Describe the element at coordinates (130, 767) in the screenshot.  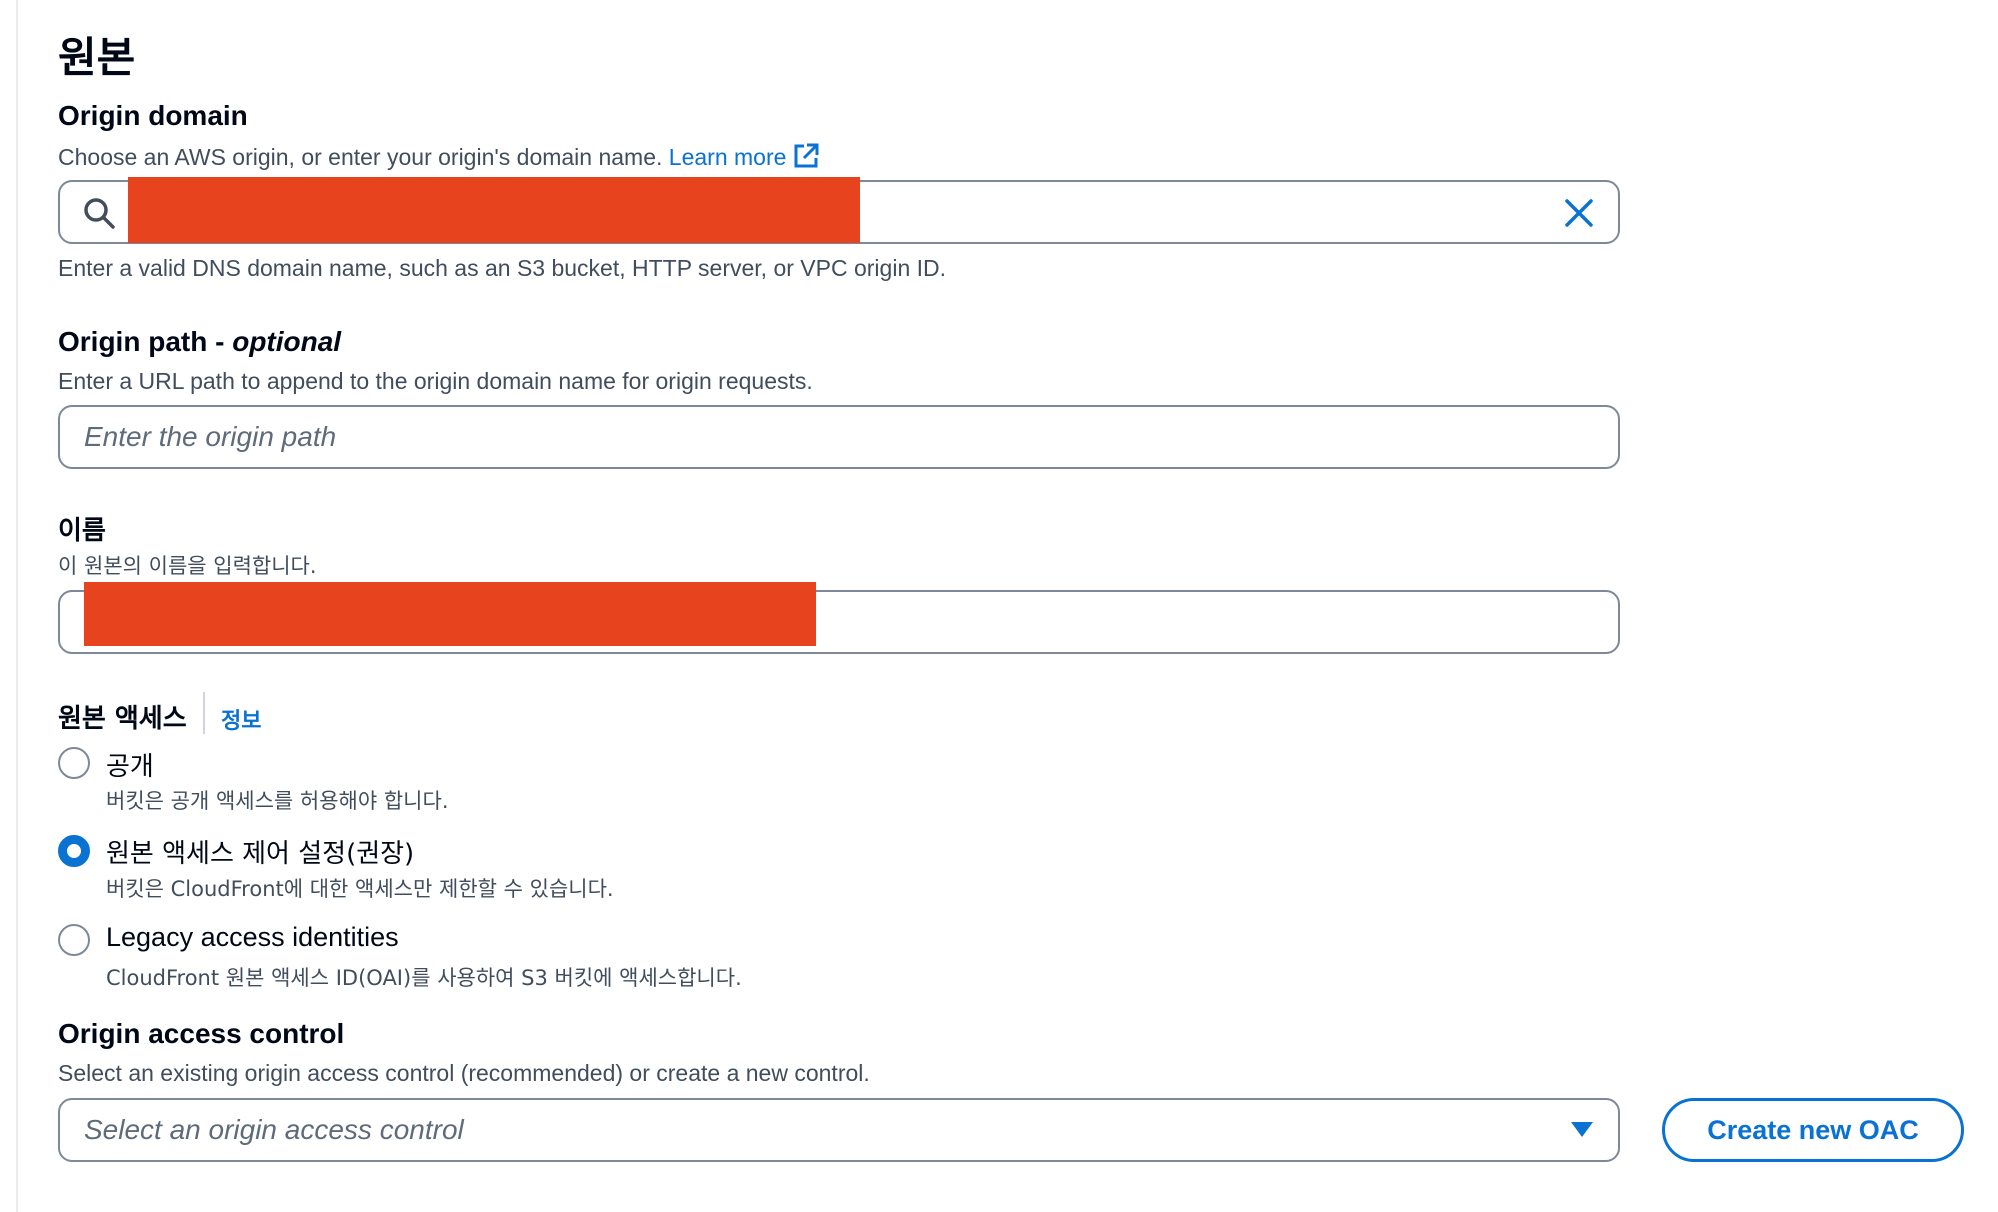
I see `radio-public-label: 공개` at that location.